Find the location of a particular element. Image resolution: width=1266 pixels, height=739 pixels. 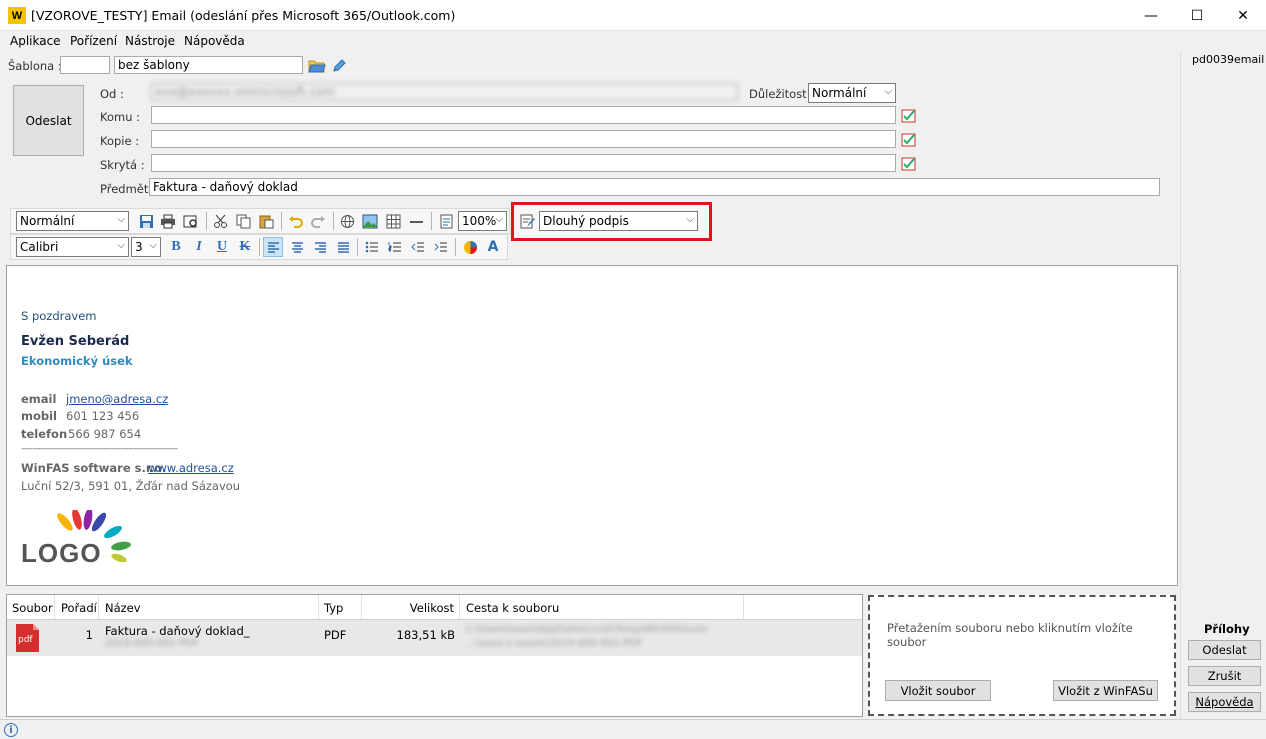

info-icon: i is located at coordinates (11, 730).